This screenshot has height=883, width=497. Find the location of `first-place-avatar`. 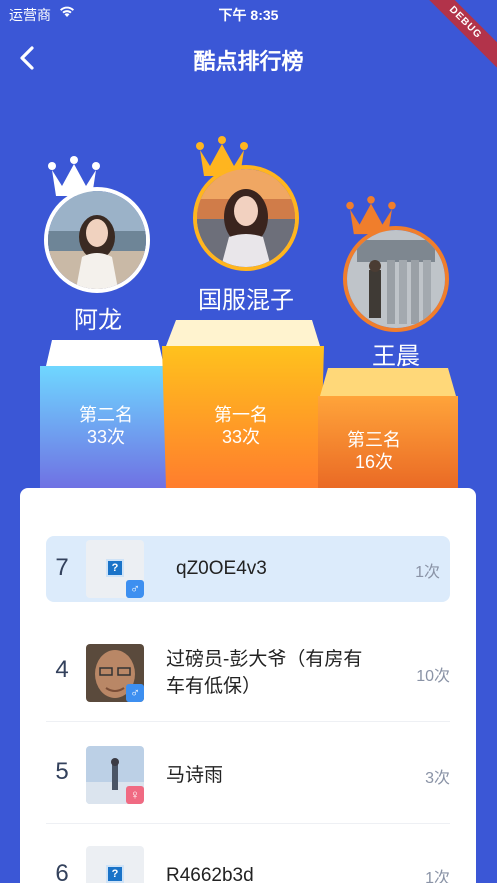

first-place-avatar is located at coordinates (246, 218).